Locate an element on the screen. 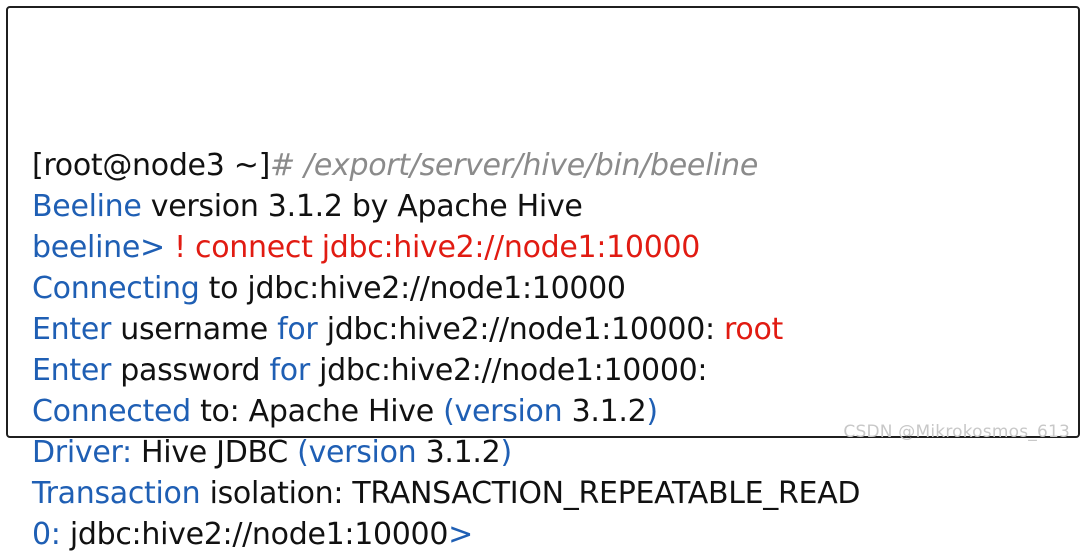  watermark: CSDN @Mikrokosmos_613 is located at coordinates (956, 432).